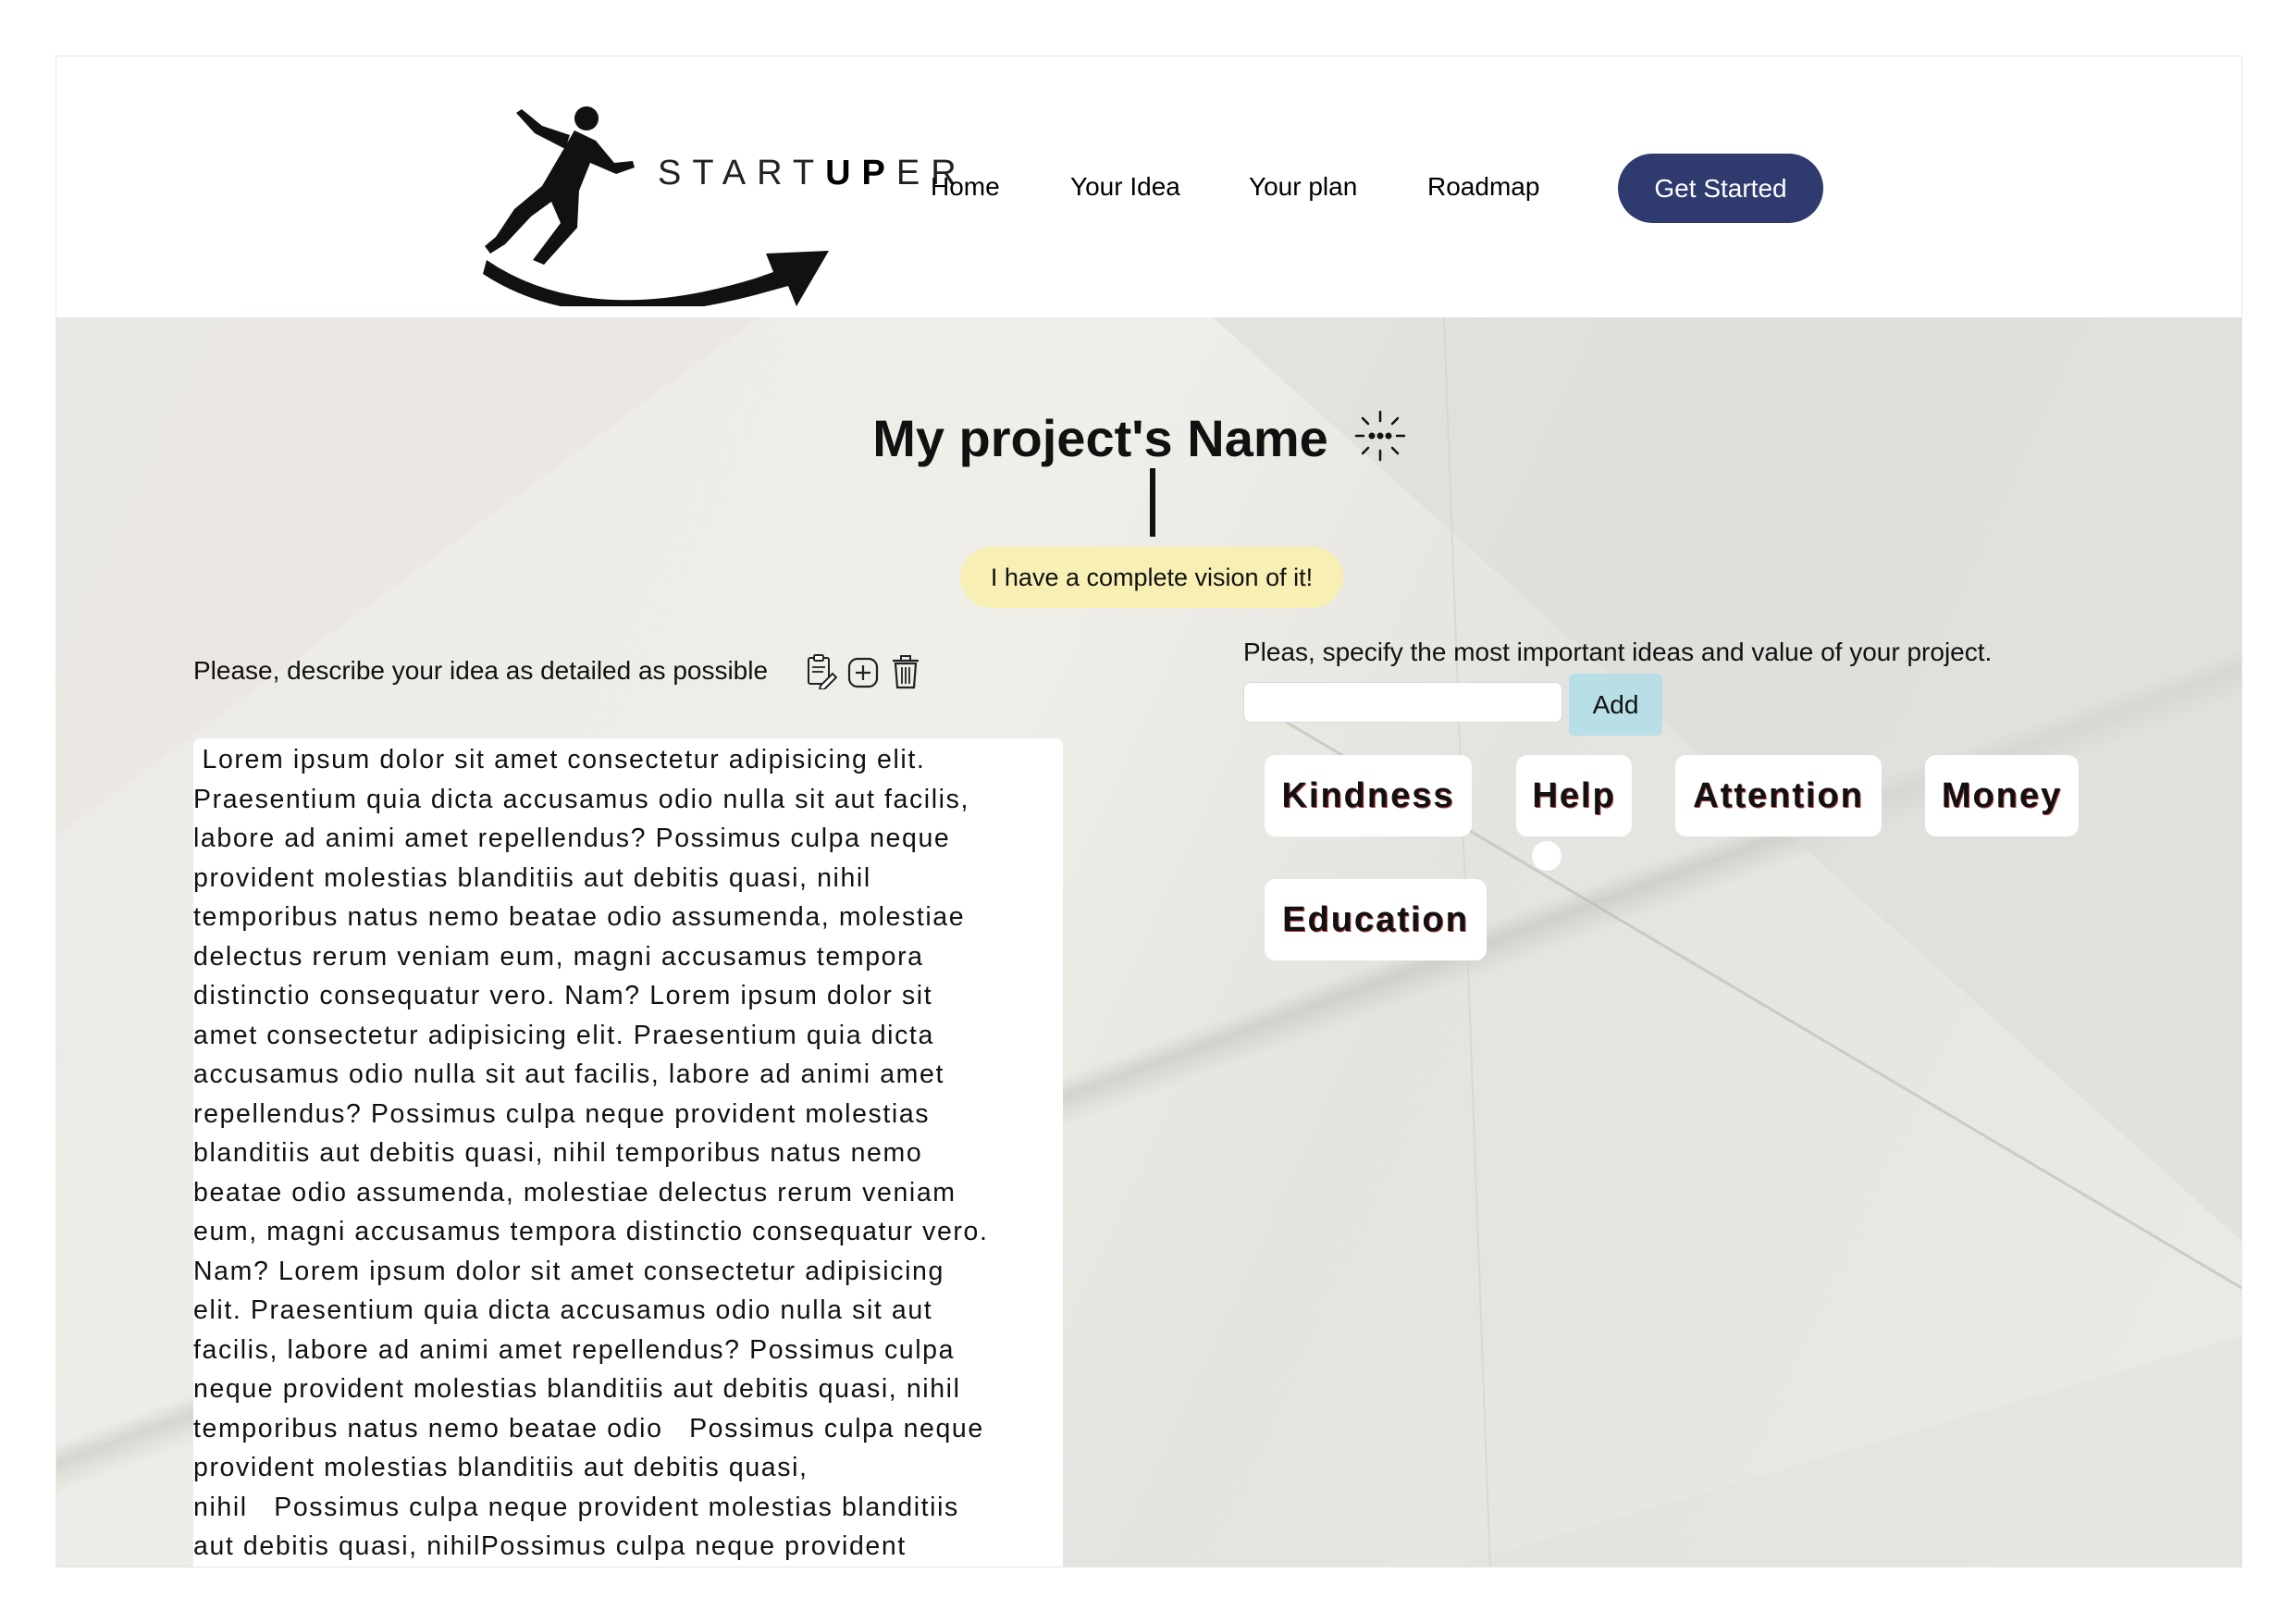  I want to click on value-tag-education: Education, so click(1376, 919).